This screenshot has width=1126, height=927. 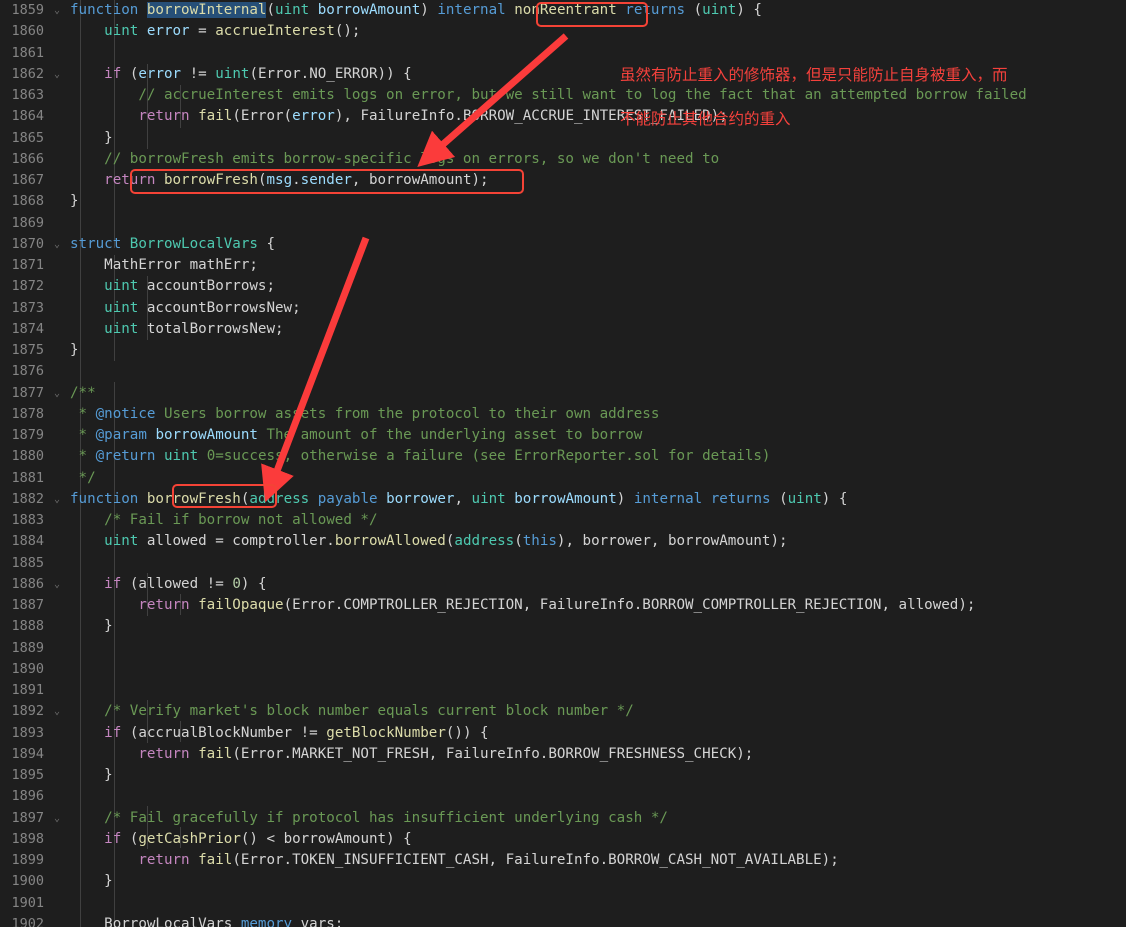 What do you see at coordinates (35, 95) in the screenshot?
I see `line-number-1863: 1863` at bounding box center [35, 95].